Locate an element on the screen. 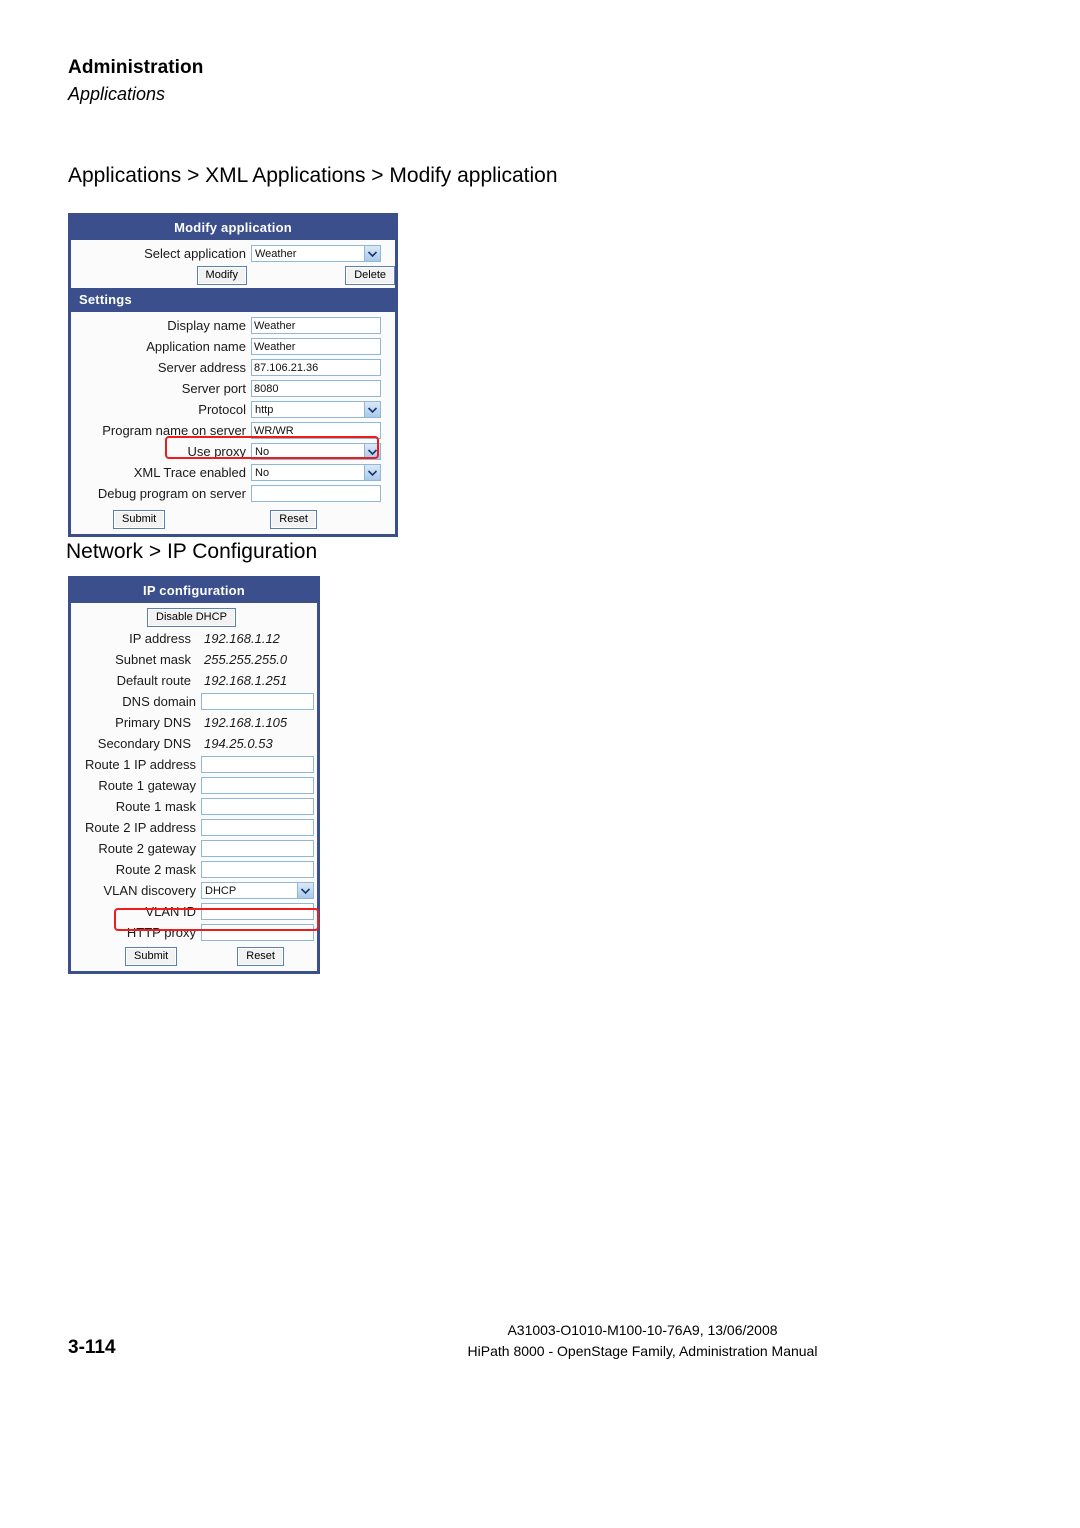 This screenshot has height=1528, width=1080. form-row-text-input: 87.106.21.36 is located at coordinates (316, 367).